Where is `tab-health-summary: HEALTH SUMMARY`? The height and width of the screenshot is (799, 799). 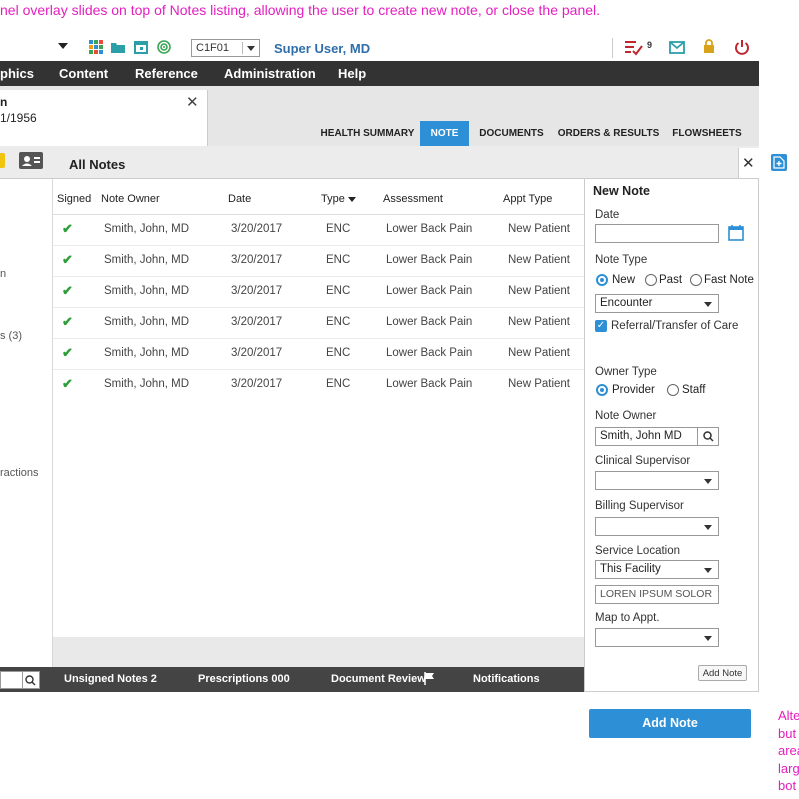
tab-health-summary: HEALTH SUMMARY is located at coordinates (367, 133).